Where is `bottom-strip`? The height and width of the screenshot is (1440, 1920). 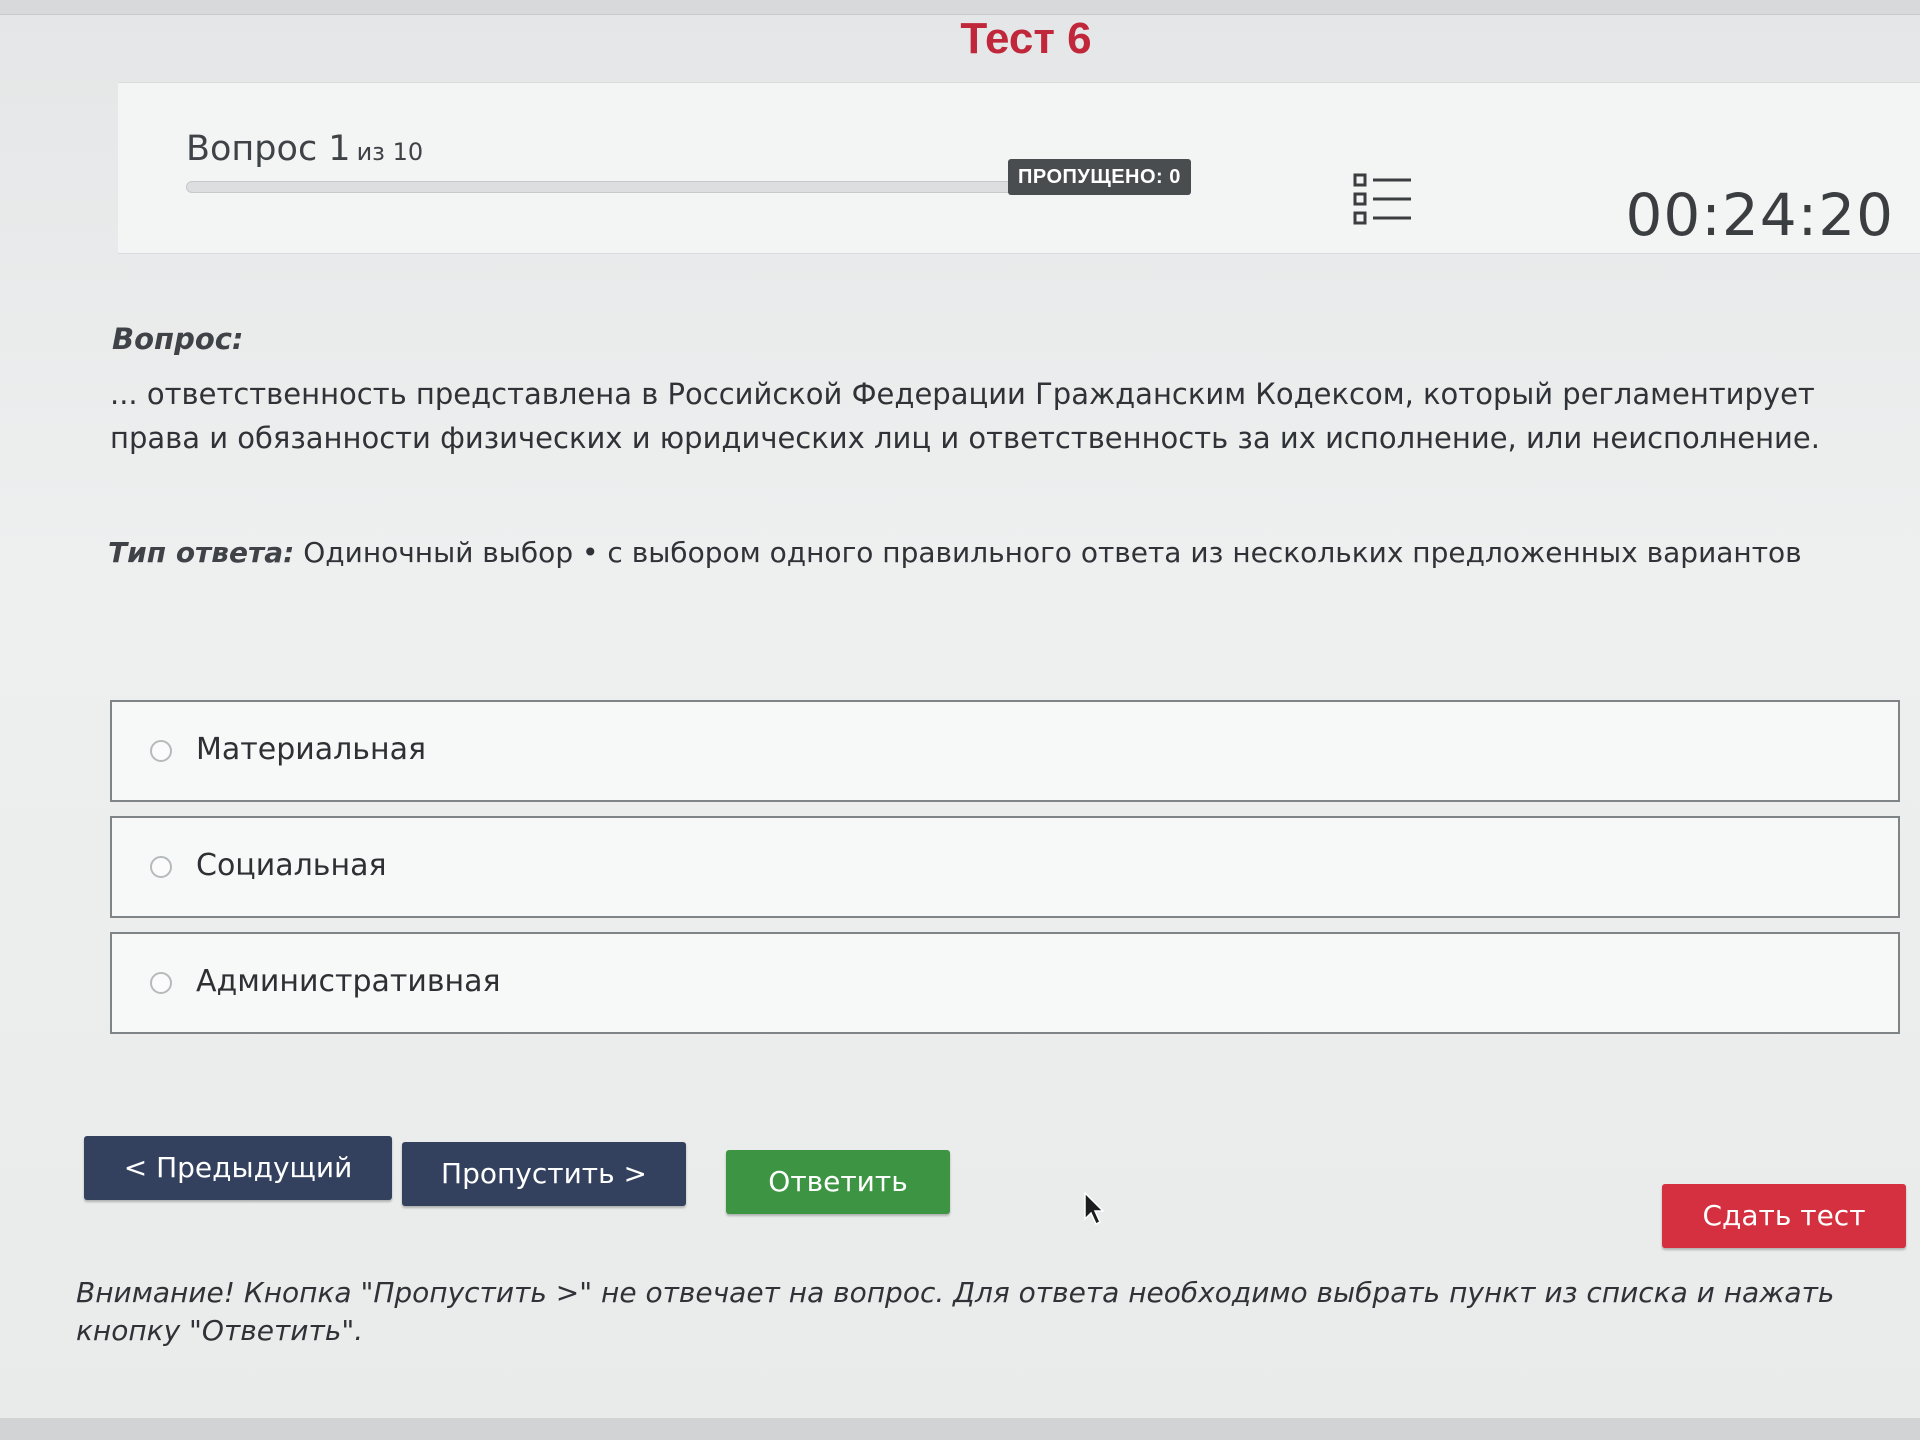
bottom-strip is located at coordinates (960, 1429).